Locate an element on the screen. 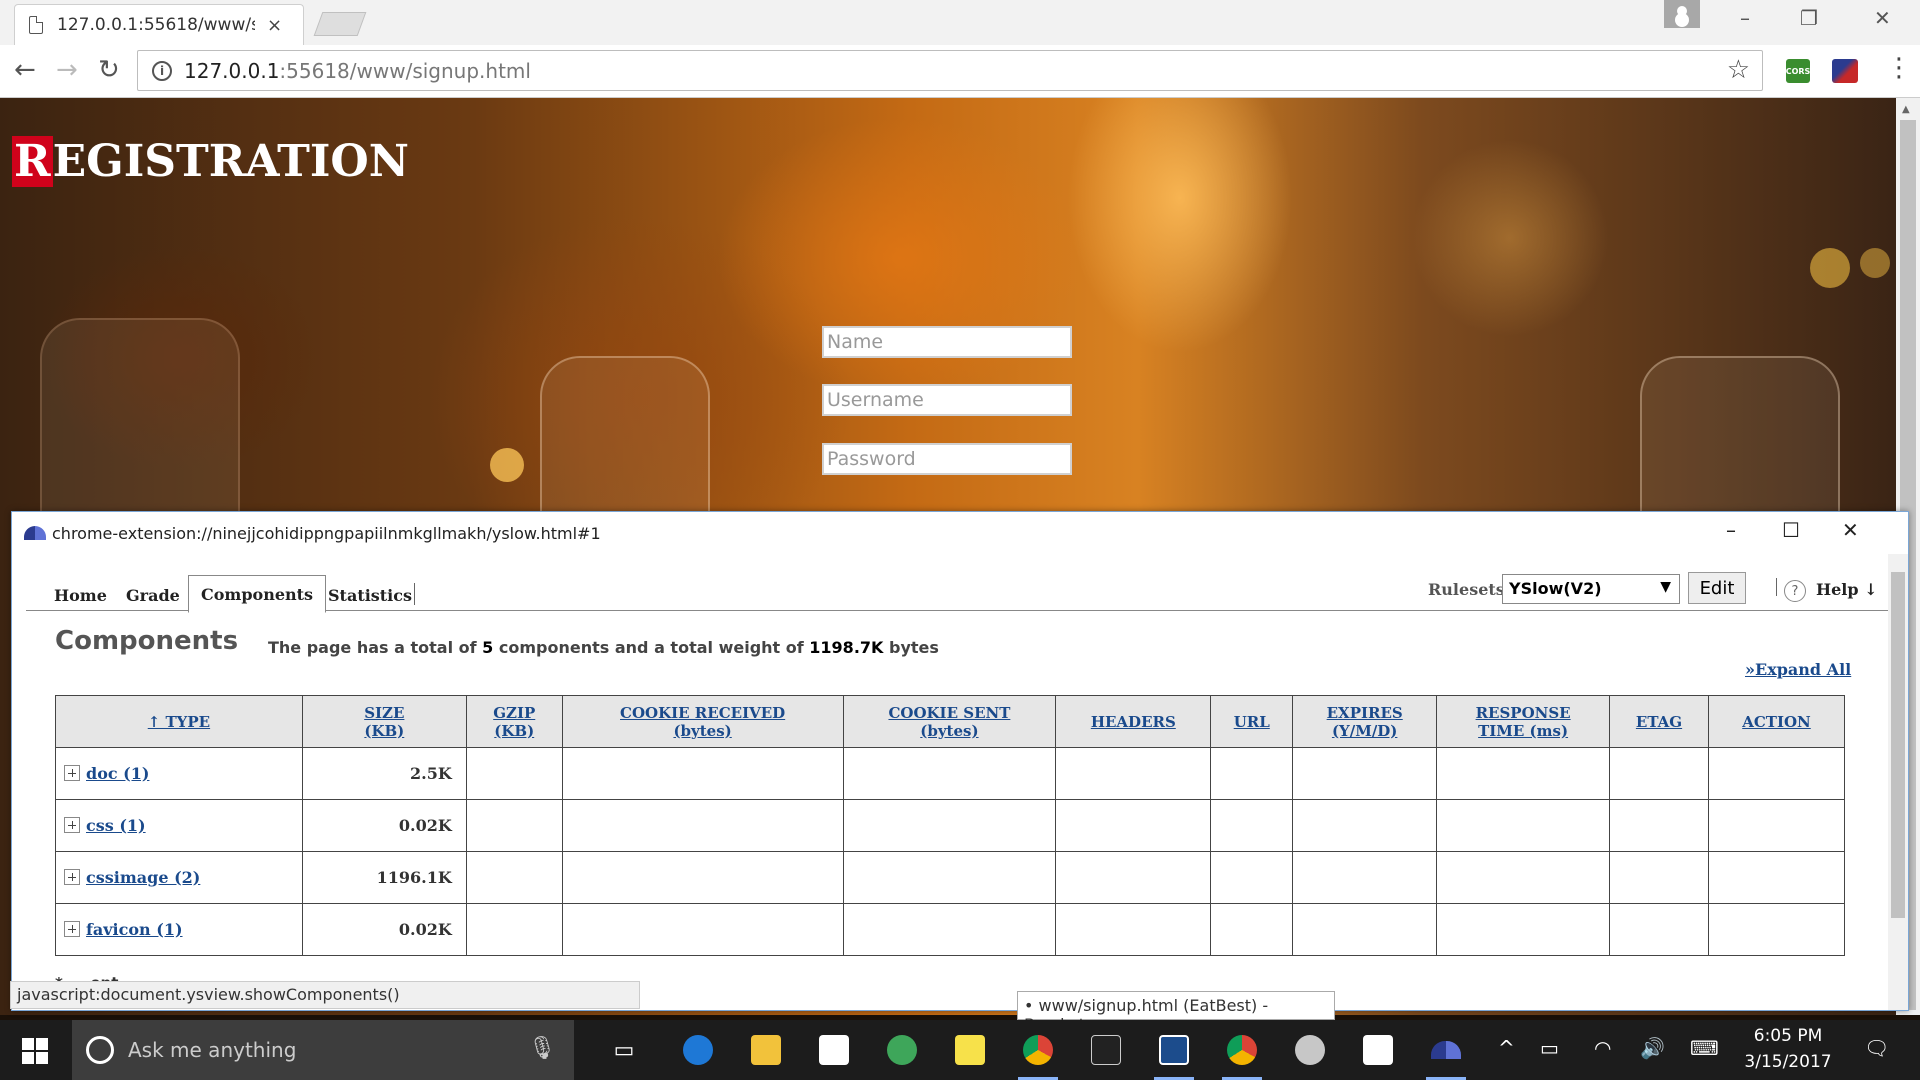 The width and height of the screenshot is (1920, 1080). cortana-search-box: Ask me anything 🎙 is located at coordinates (323, 1050).